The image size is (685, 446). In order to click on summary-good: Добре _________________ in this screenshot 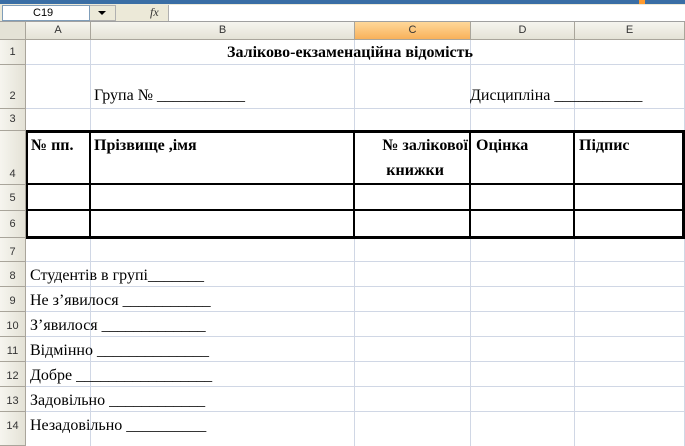, I will do `click(121, 376)`.